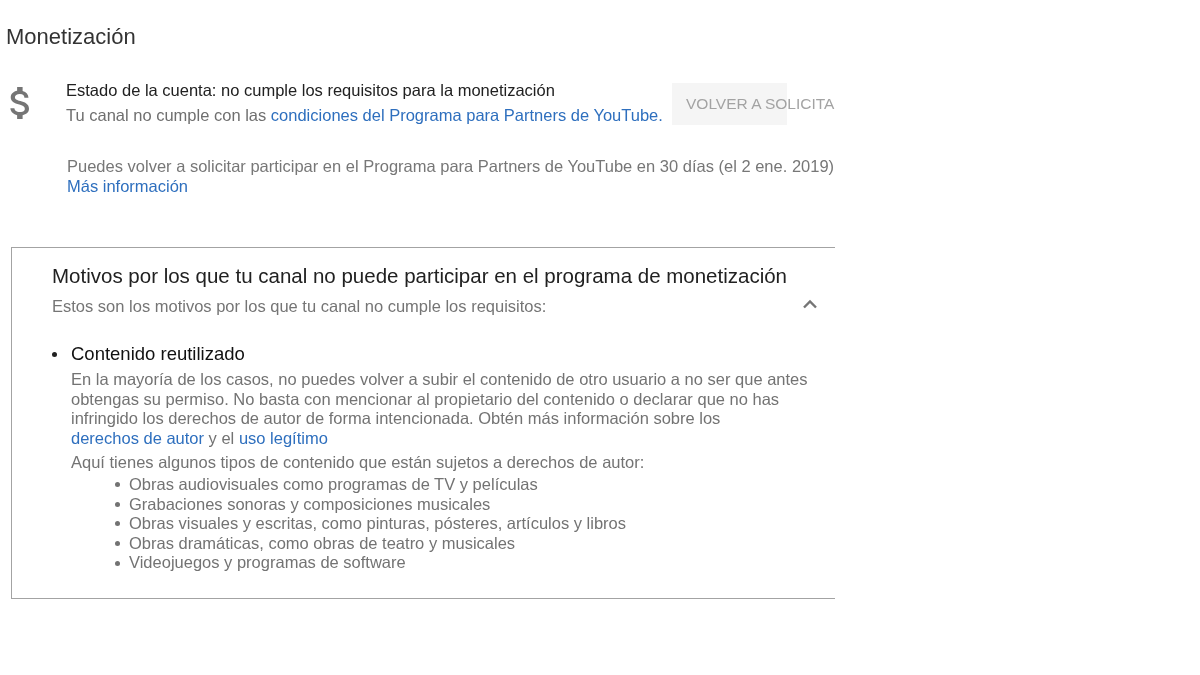  I want to click on reasons-title: Motivos por los que tu canal no puede participar en el programa de monetización, so click(420, 276).